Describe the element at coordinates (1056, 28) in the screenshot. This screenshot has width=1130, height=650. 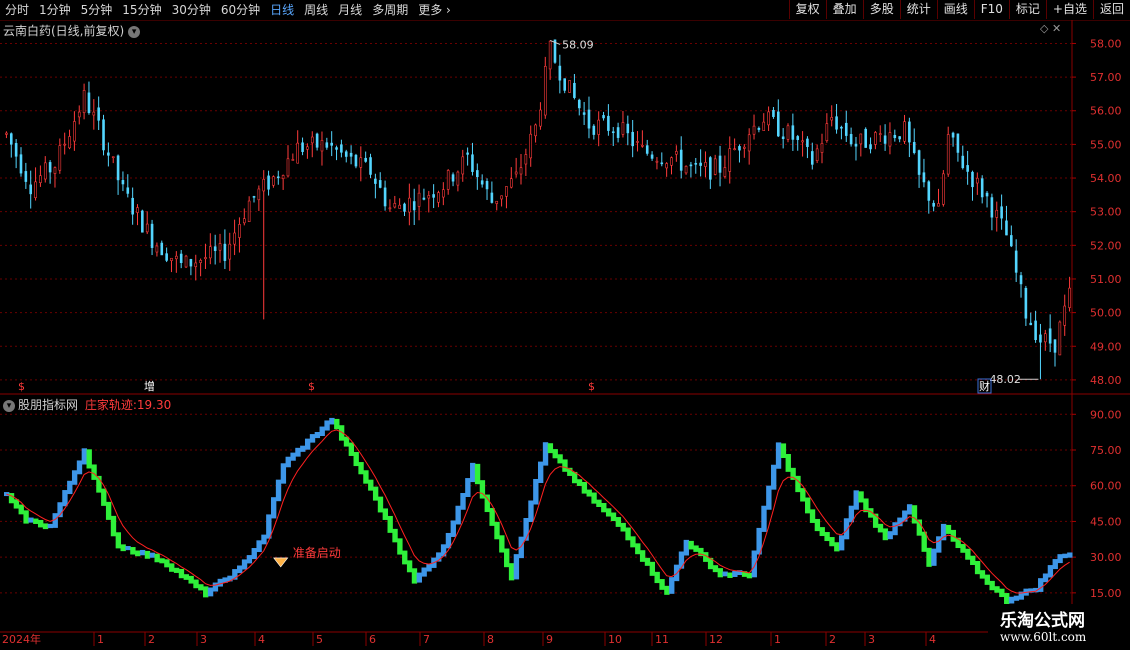
I see `close-icon: ✕` at that location.